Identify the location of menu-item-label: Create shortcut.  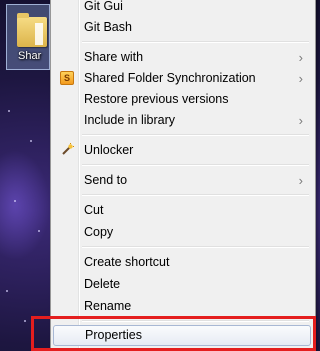
(127, 262).